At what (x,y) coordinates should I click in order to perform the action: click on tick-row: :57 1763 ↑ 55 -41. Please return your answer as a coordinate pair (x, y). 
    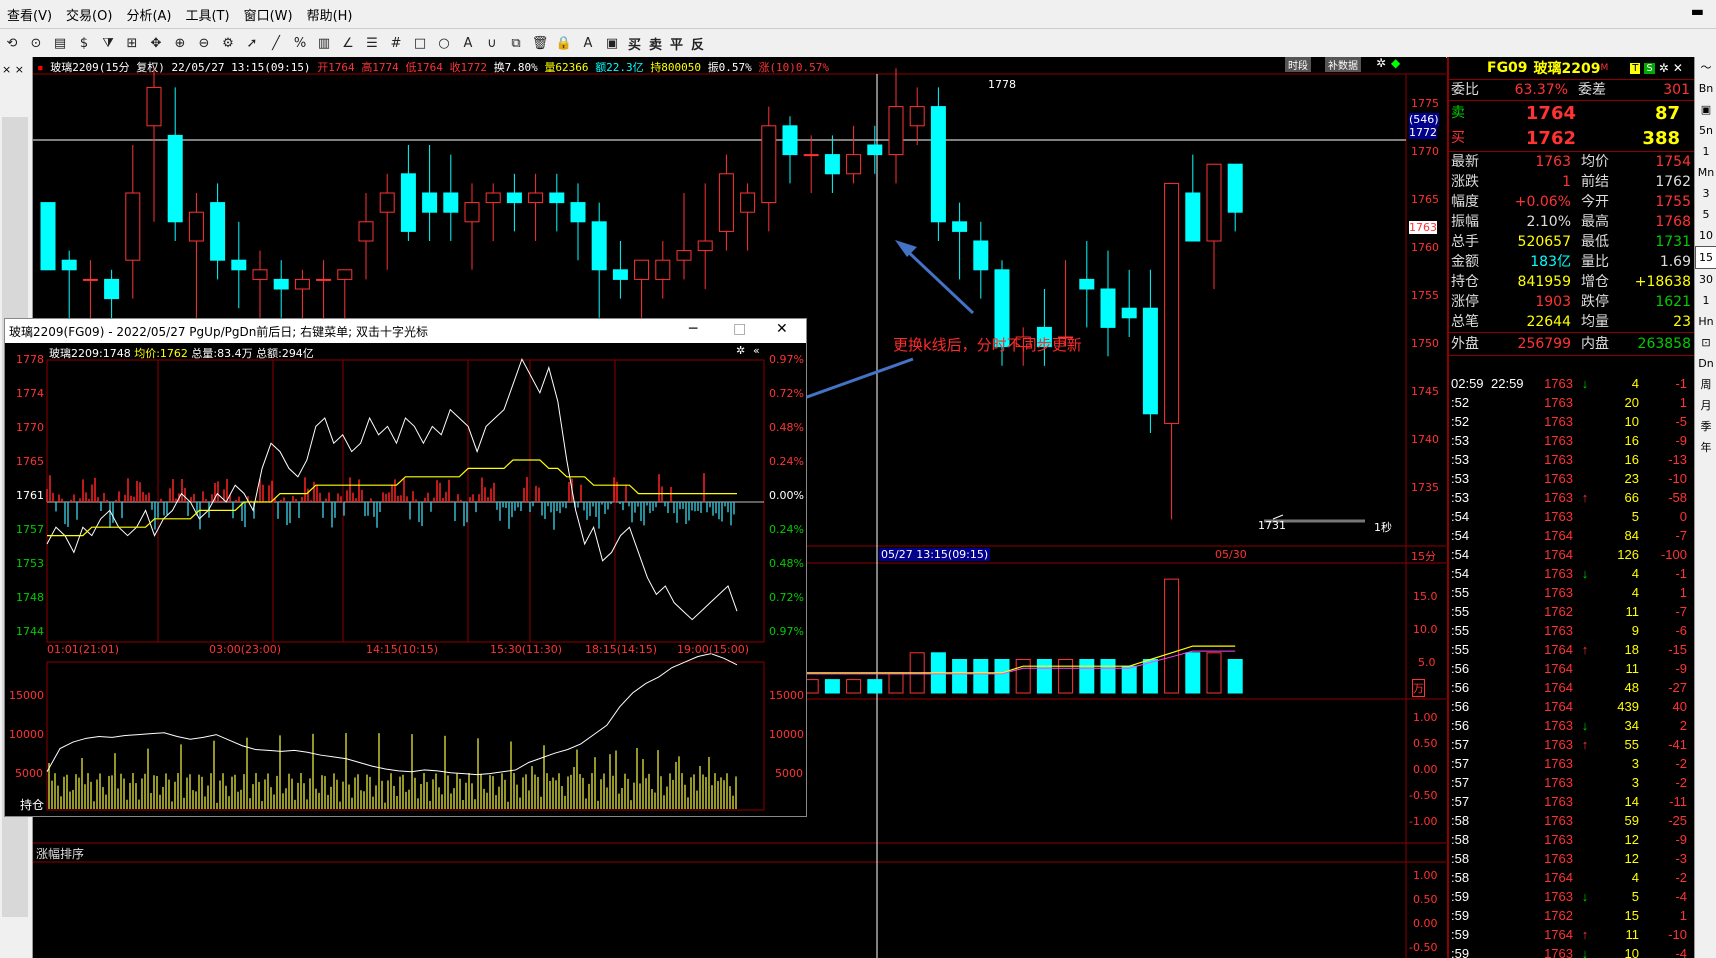
    Looking at the image, I should click on (1572, 744).